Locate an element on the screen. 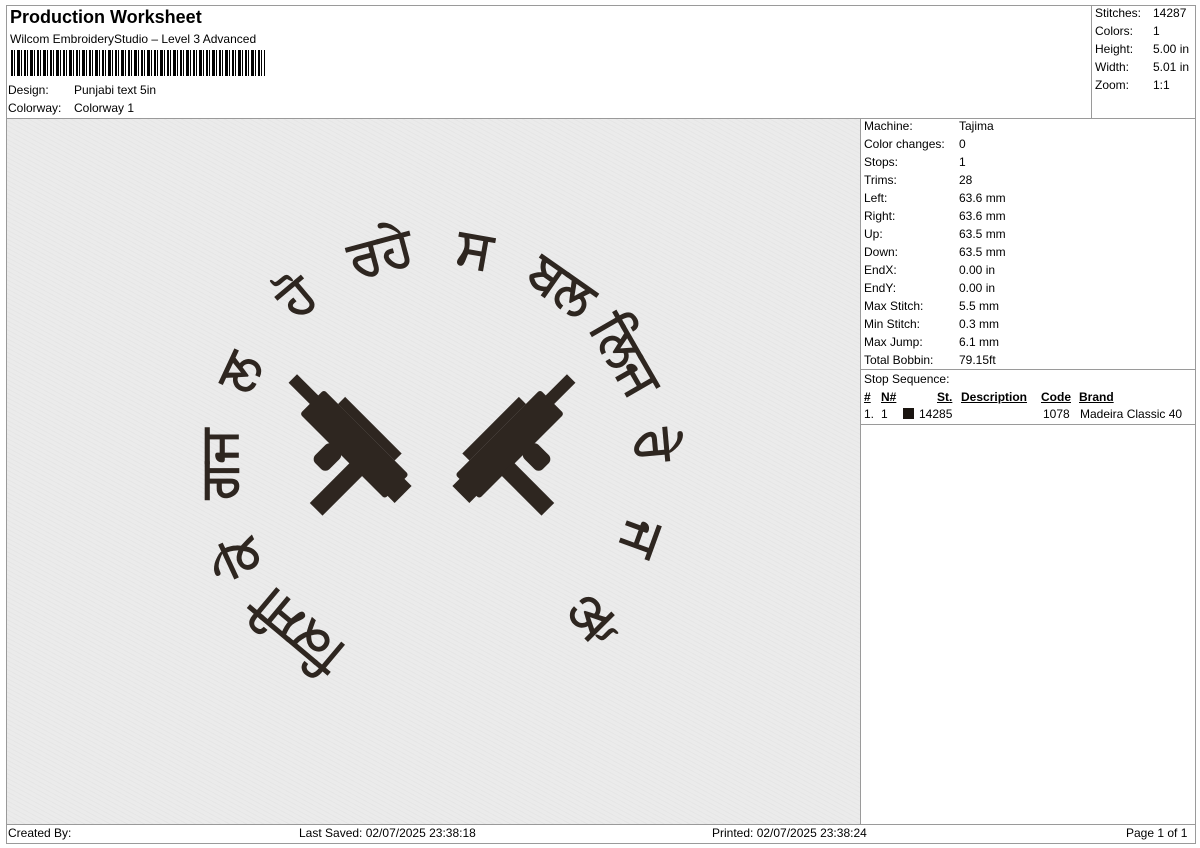 Image resolution: width=1200 pixels, height=848 pixels. machine-value: 0.3 mm is located at coordinates (979, 324).